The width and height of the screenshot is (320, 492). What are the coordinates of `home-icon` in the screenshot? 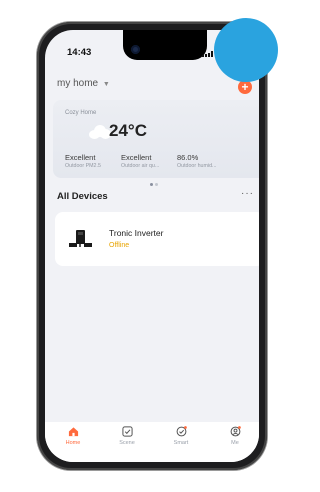 It's located at (73, 432).